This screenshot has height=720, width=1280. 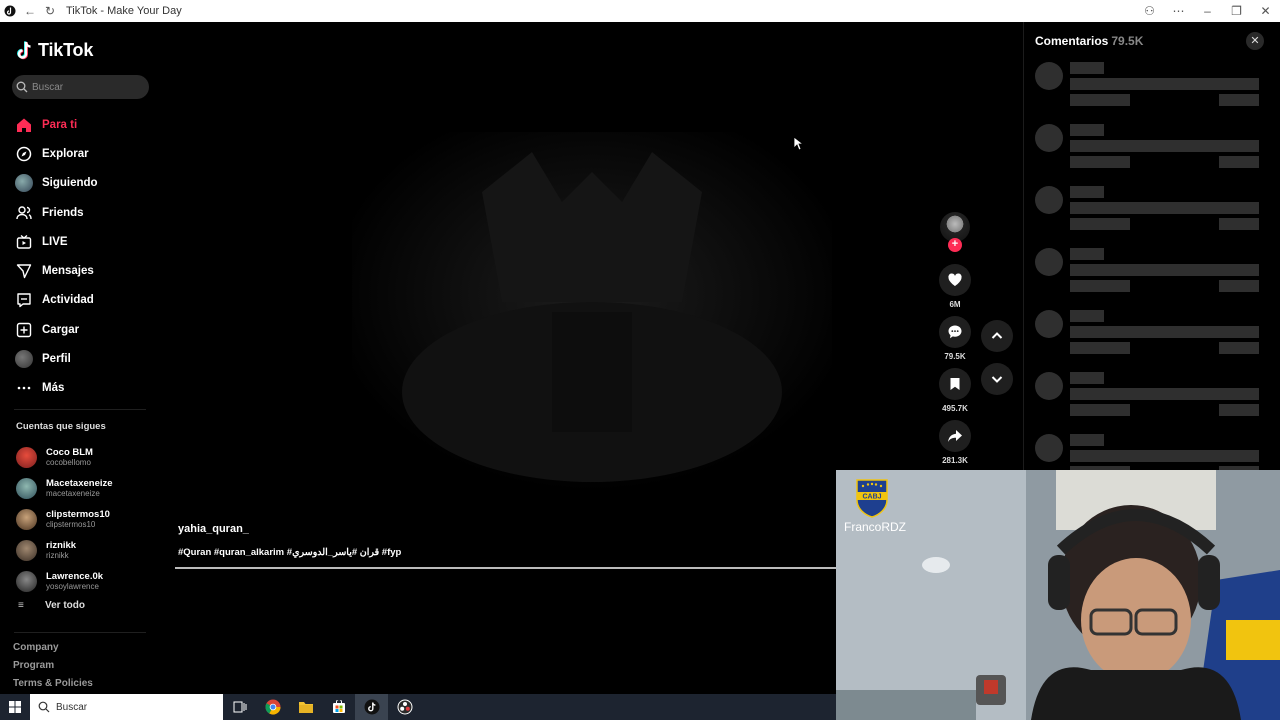 What do you see at coordinates (61, 329) in the screenshot?
I see `sidebar-item-label: Cargar` at bounding box center [61, 329].